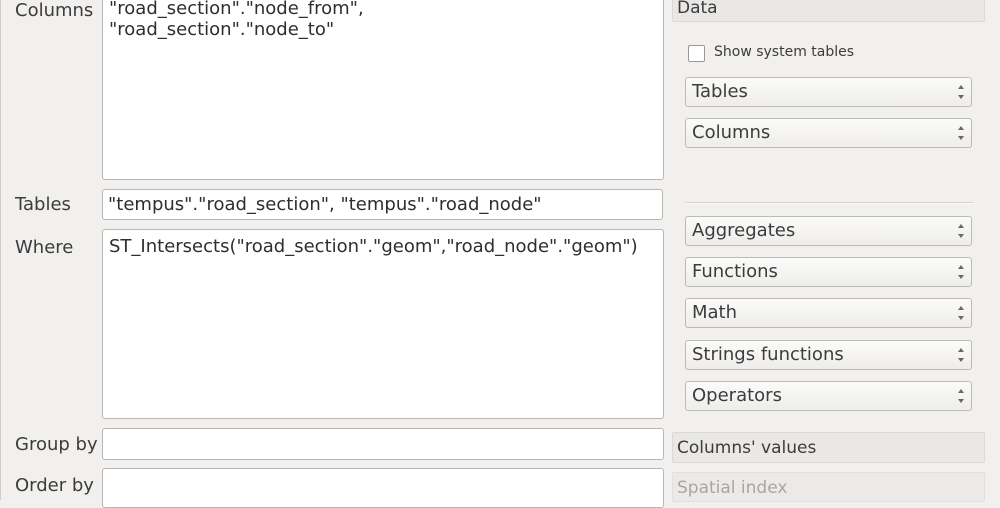  I want to click on functions-combo: Functions, so click(828, 272).